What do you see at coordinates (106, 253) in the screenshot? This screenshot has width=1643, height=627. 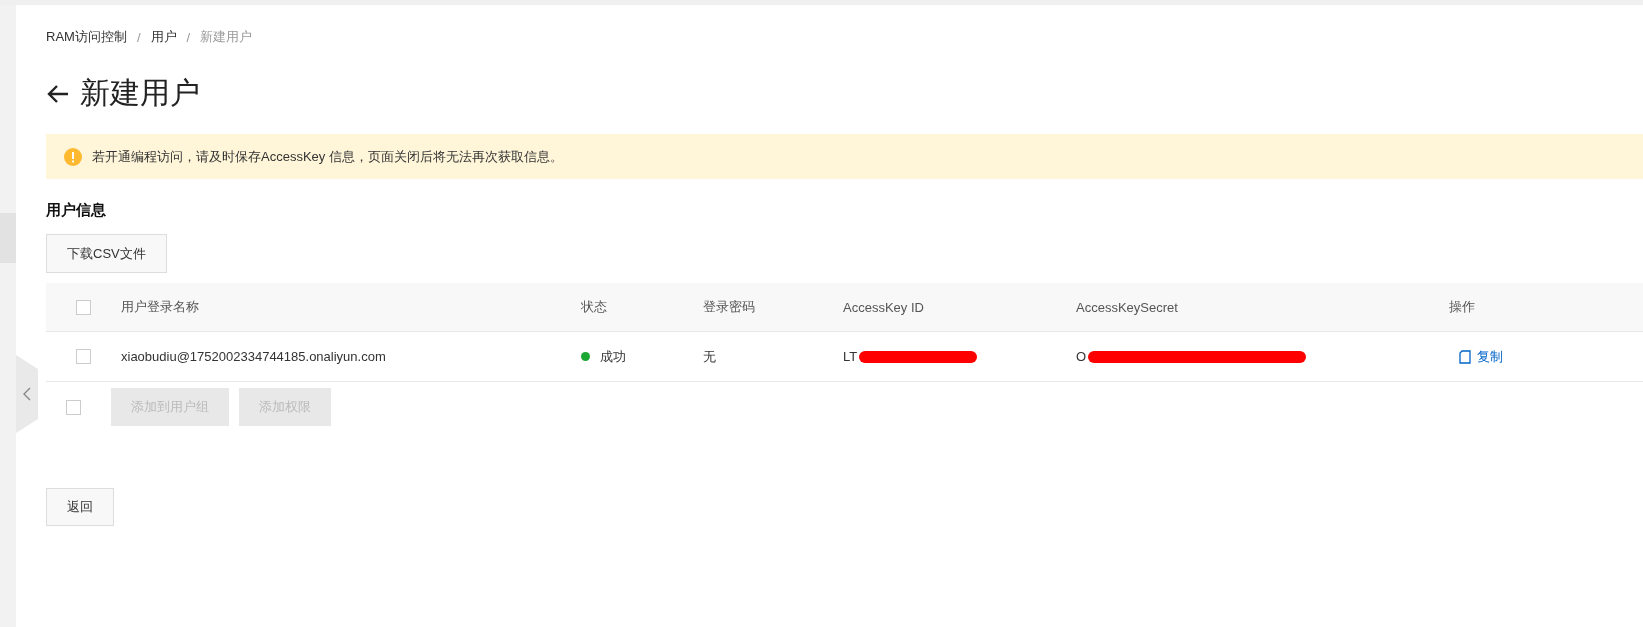 I see `download-button: 下载CSV文件` at bounding box center [106, 253].